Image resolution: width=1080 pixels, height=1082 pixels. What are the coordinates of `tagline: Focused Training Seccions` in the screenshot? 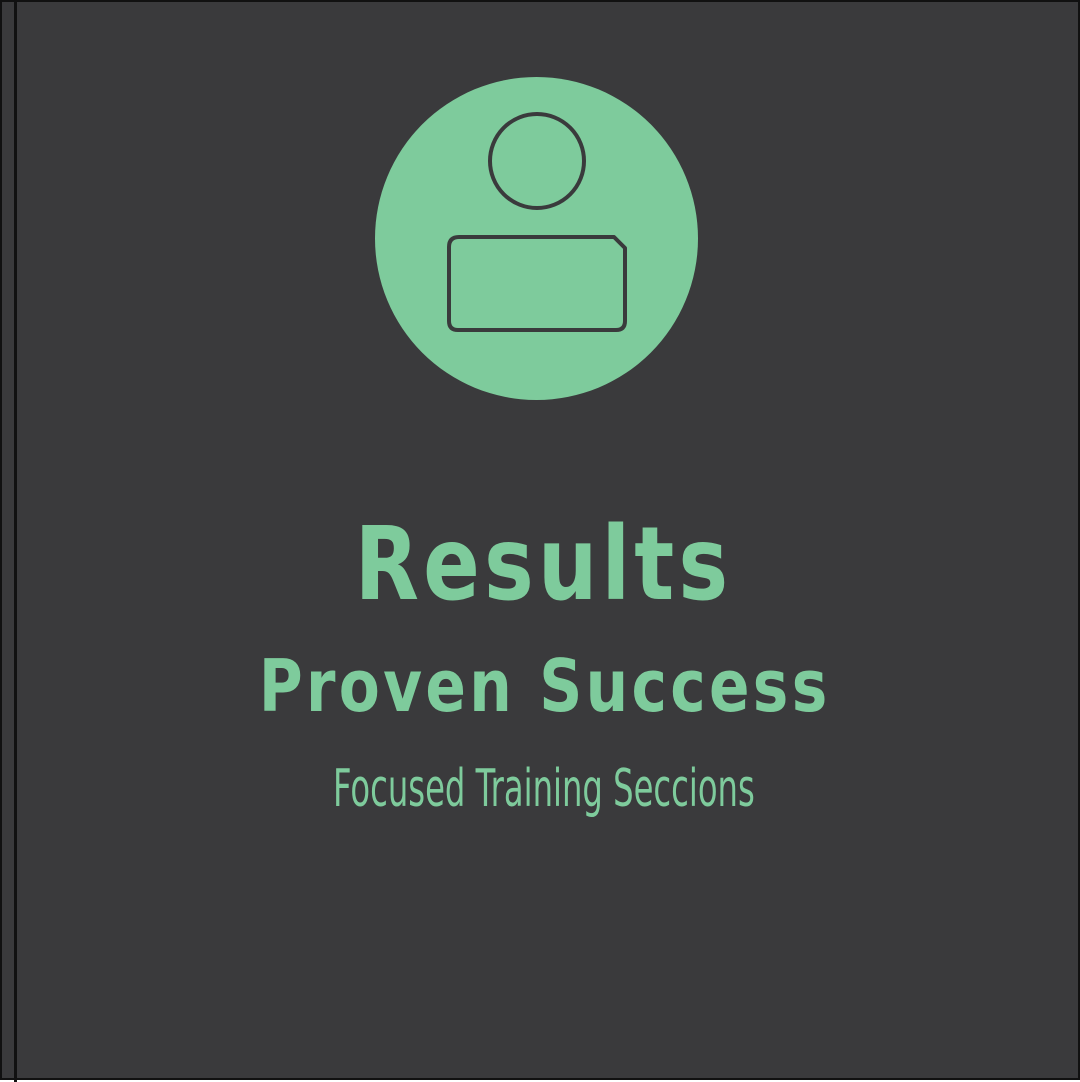 It's located at (544, 789).